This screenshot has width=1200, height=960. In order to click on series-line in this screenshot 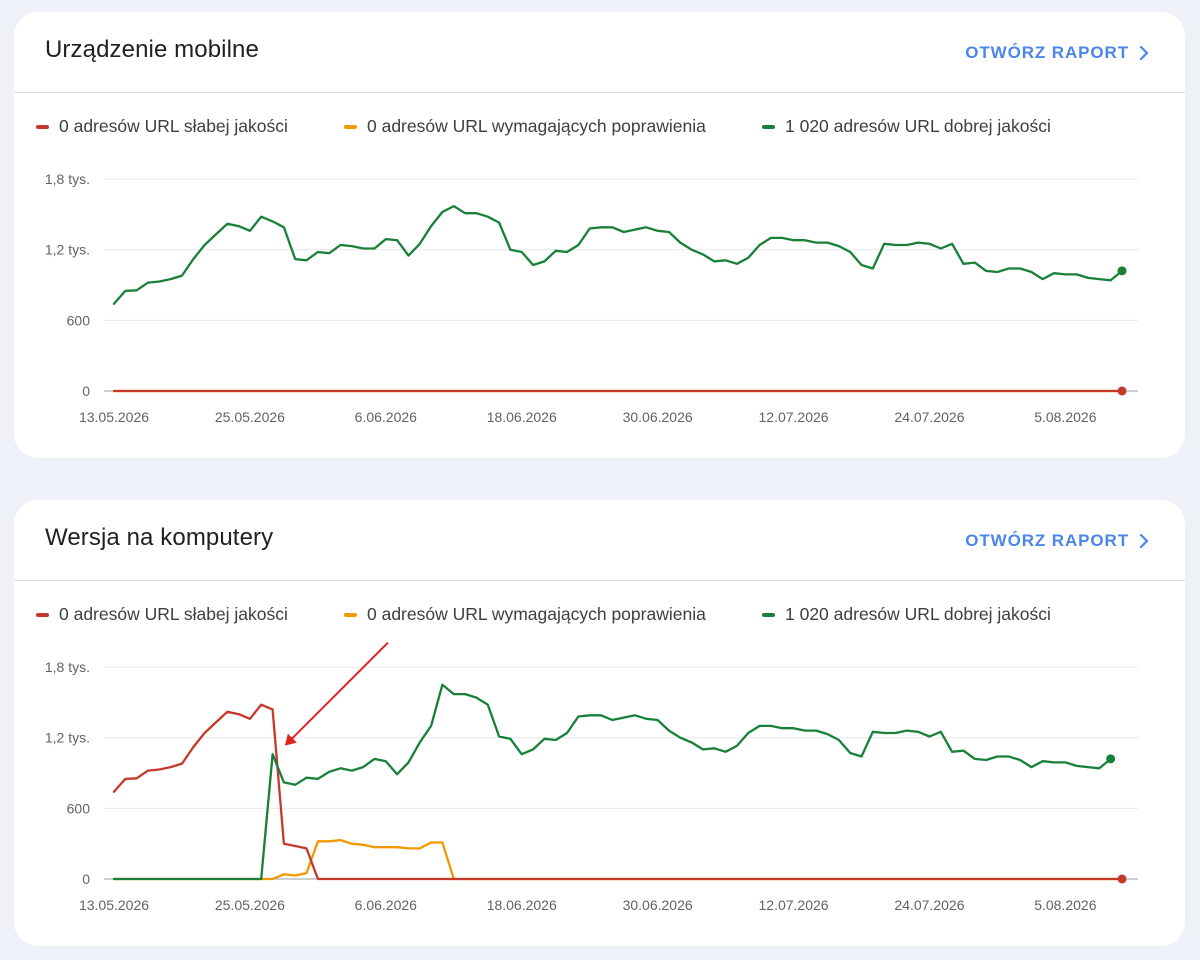, I will do `click(618, 254)`.